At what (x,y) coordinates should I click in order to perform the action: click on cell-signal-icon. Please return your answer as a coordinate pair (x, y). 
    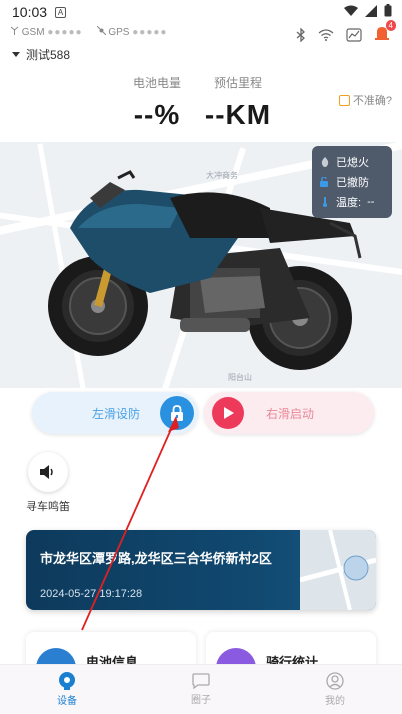
    Looking at the image, I should click on (371, 10).